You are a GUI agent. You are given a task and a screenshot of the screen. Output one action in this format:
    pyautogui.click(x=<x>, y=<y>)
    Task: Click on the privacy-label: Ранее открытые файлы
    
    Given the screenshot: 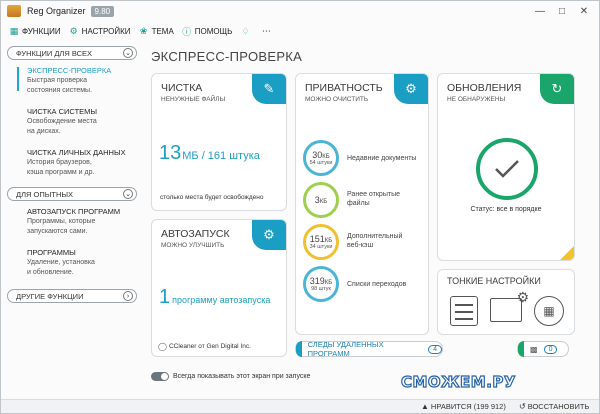 What is the action you would take?
    pyautogui.click(x=373, y=199)
    